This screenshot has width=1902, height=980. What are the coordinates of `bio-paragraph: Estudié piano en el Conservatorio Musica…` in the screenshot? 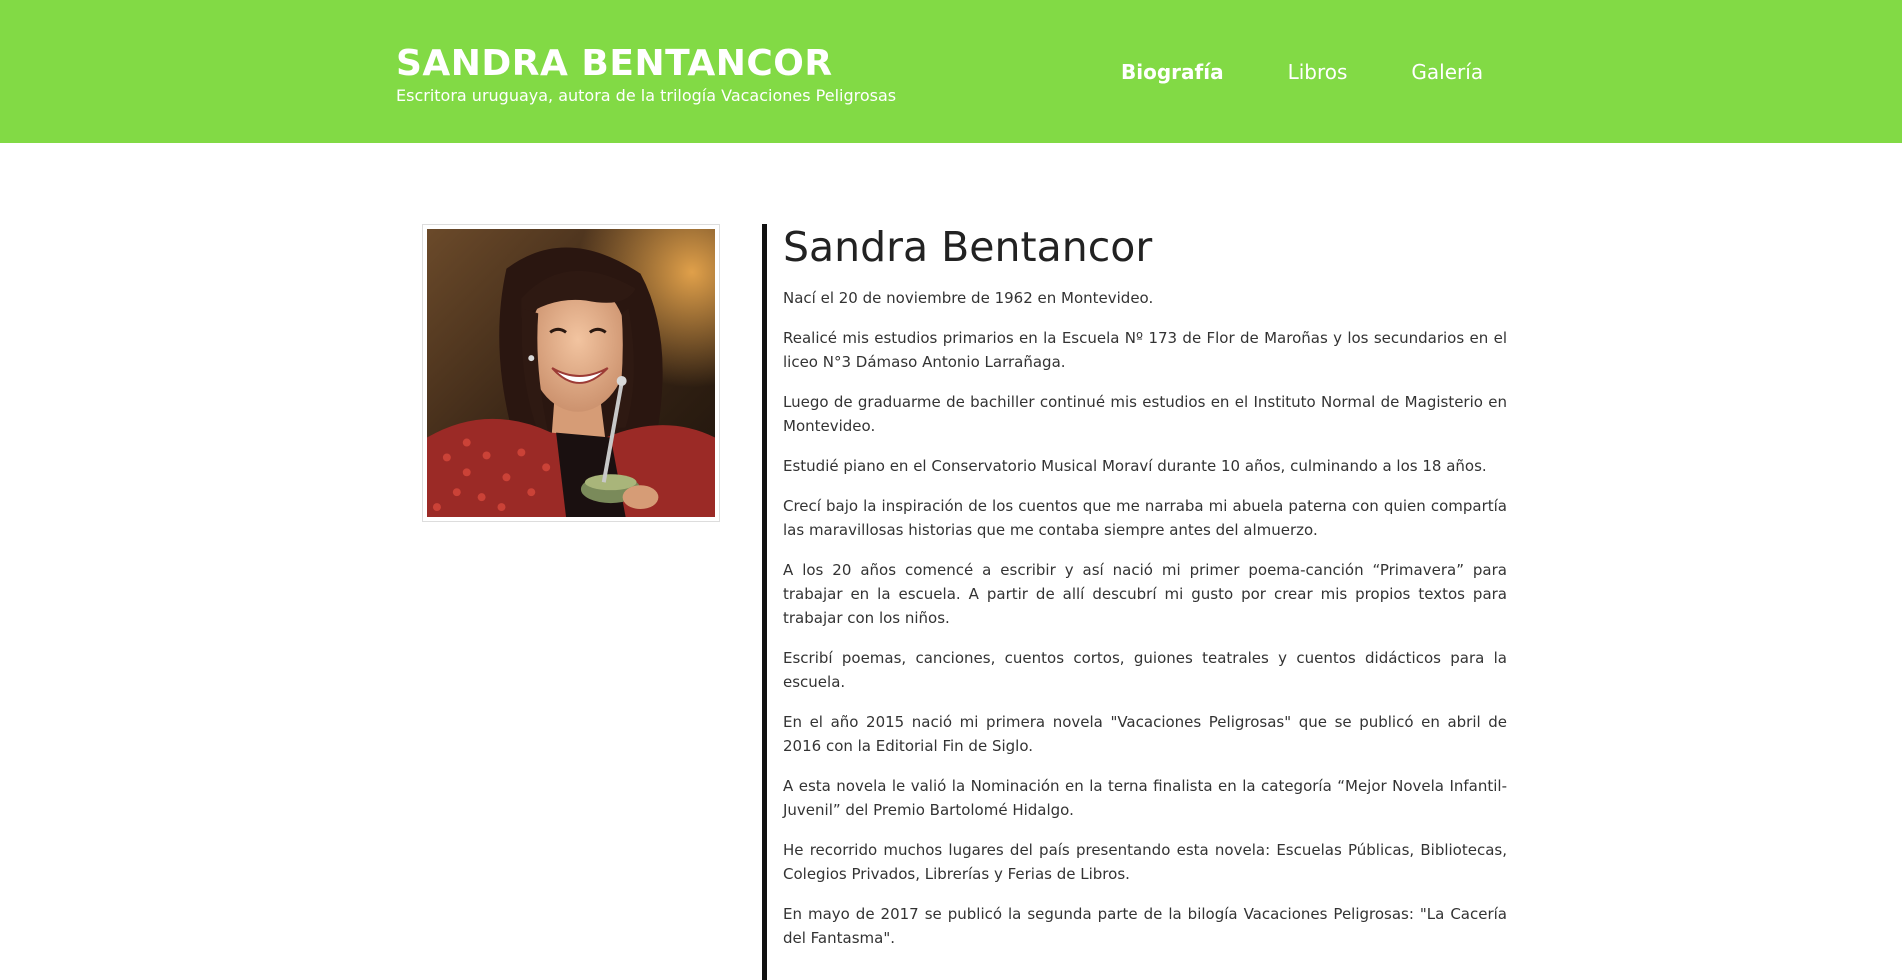 It's located at (1135, 466).